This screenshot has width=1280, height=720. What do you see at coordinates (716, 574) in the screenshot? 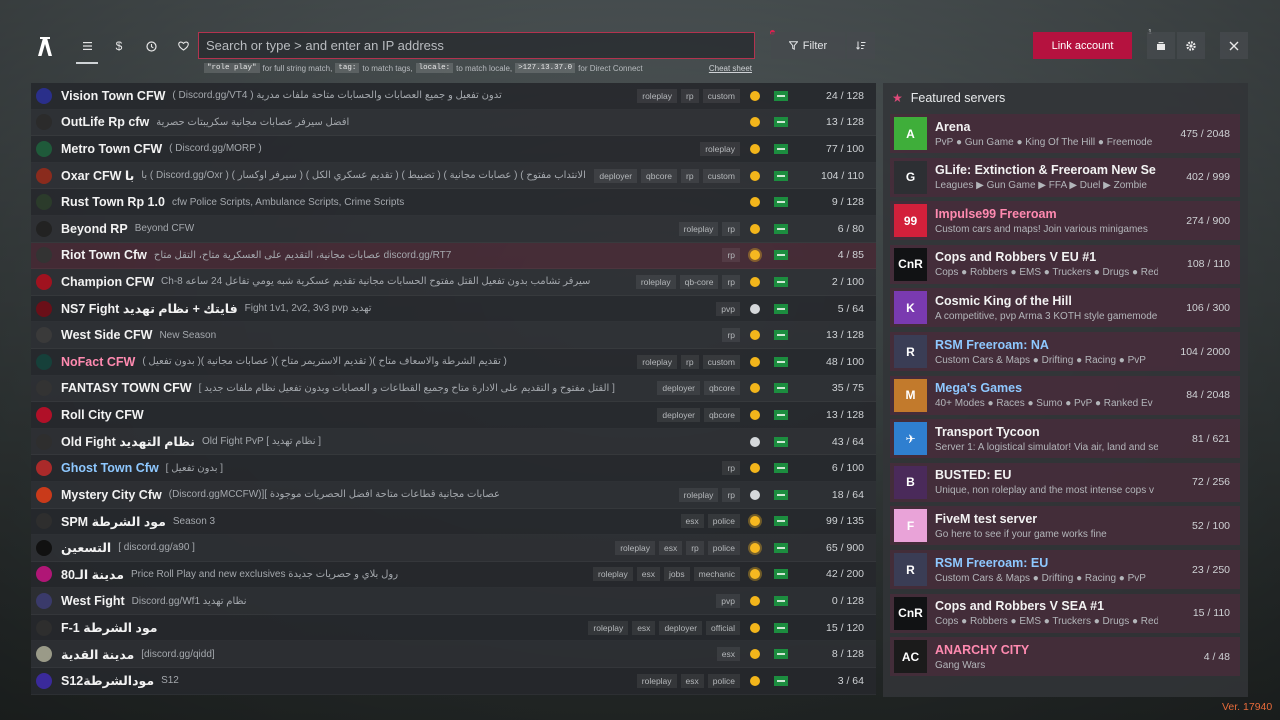
I see `server-tag: mechanic` at bounding box center [716, 574].